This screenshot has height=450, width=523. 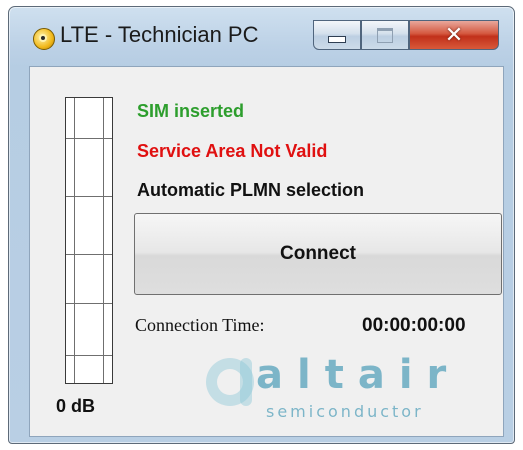 I want to click on sim-status: SIM inserted, so click(x=191, y=111).